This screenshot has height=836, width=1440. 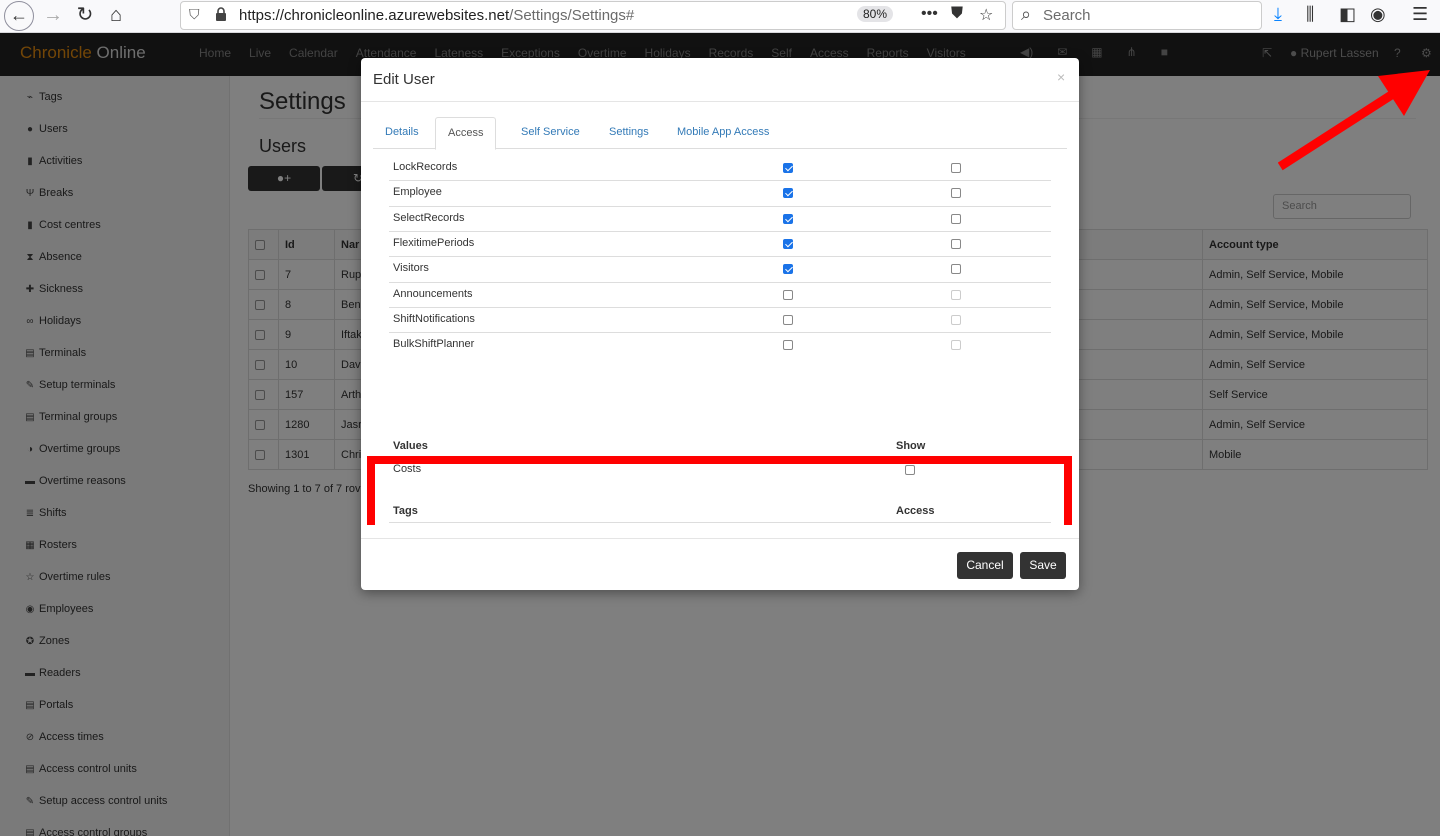 What do you see at coordinates (402, 133) in the screenshot?
I see `tab-details: Details` at bounding box center [402, 133].